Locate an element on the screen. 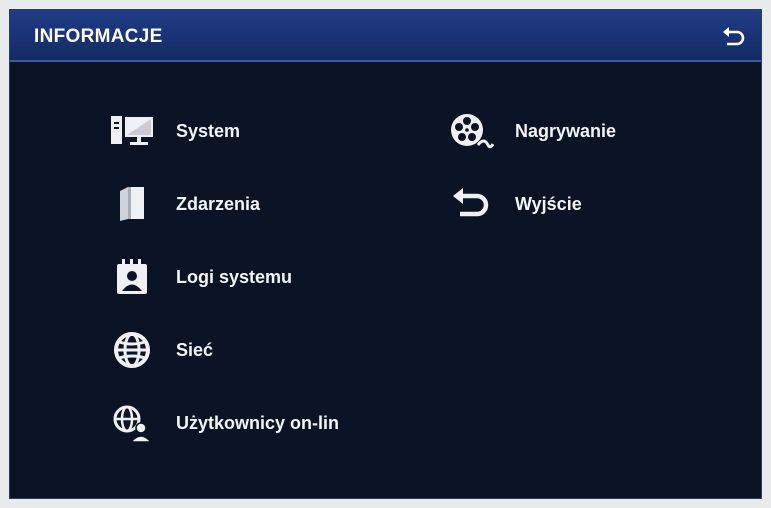 This screenshot has width=771, height=508. menu-item-label: Sieć is located at coordinates (195, 349).